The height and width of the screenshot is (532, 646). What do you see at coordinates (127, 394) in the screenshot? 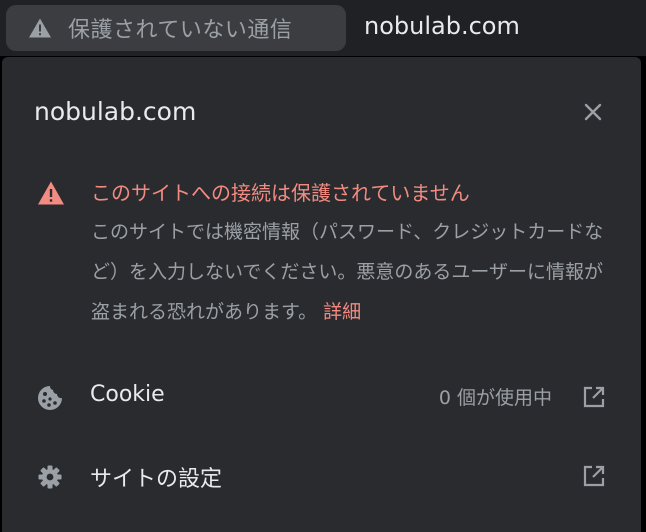
I see `cookies-label: Cookie` at bounding box center [127, 394].